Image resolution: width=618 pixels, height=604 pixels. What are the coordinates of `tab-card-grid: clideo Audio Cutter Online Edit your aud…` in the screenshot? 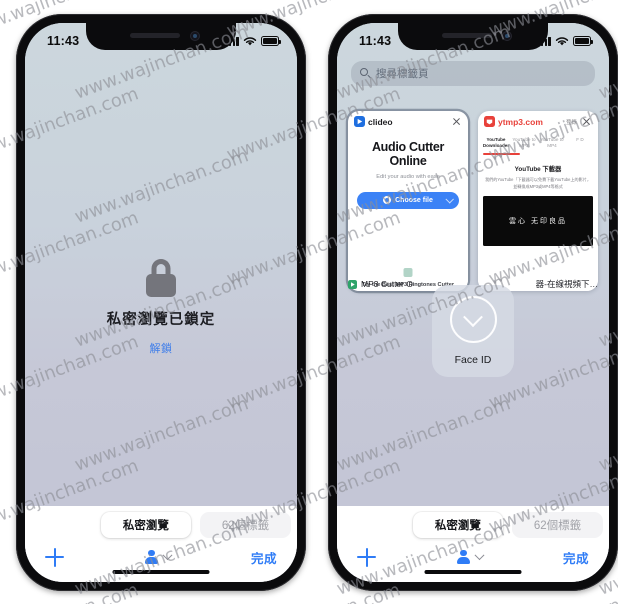 It's located at (473, 201).